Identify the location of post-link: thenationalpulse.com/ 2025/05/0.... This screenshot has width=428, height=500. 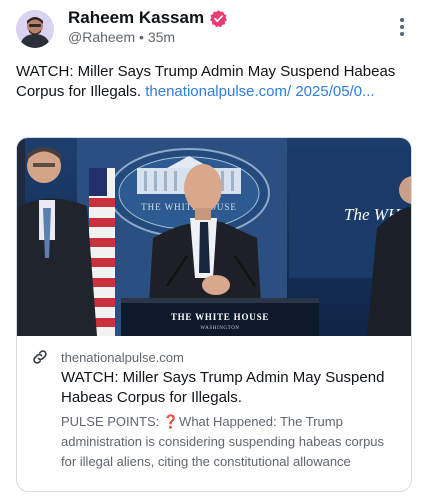
(259, 91).